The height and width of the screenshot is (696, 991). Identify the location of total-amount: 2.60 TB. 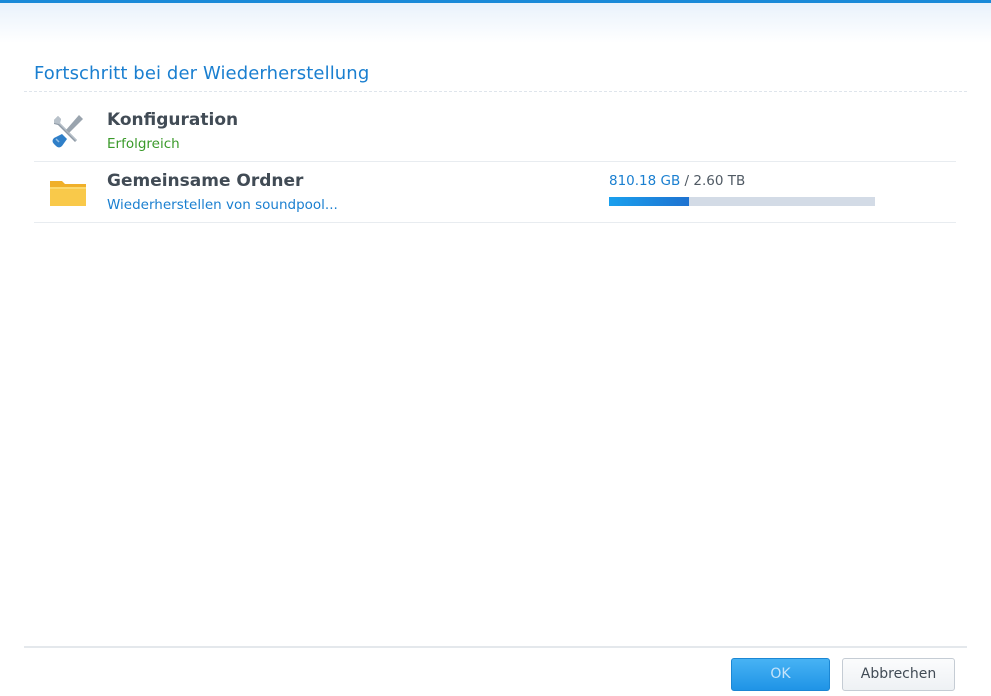
(719, 181).